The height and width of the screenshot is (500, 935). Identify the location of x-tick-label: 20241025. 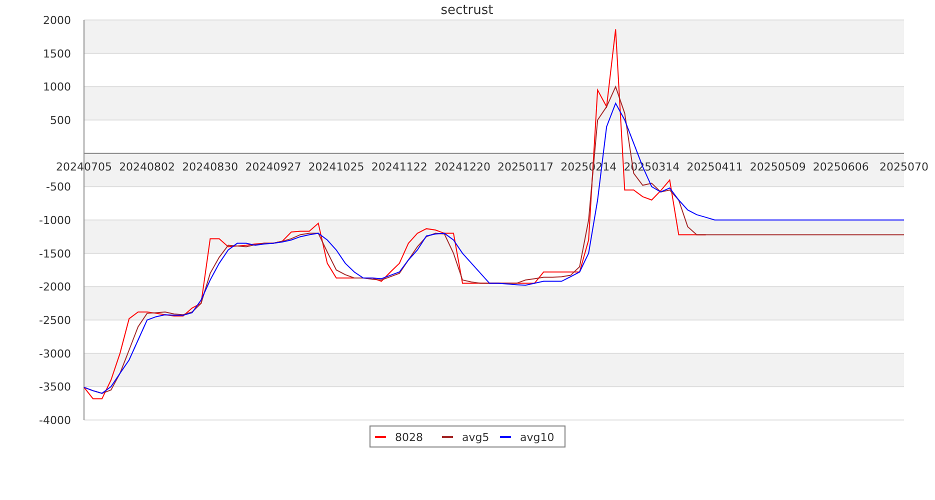
(336, 167).